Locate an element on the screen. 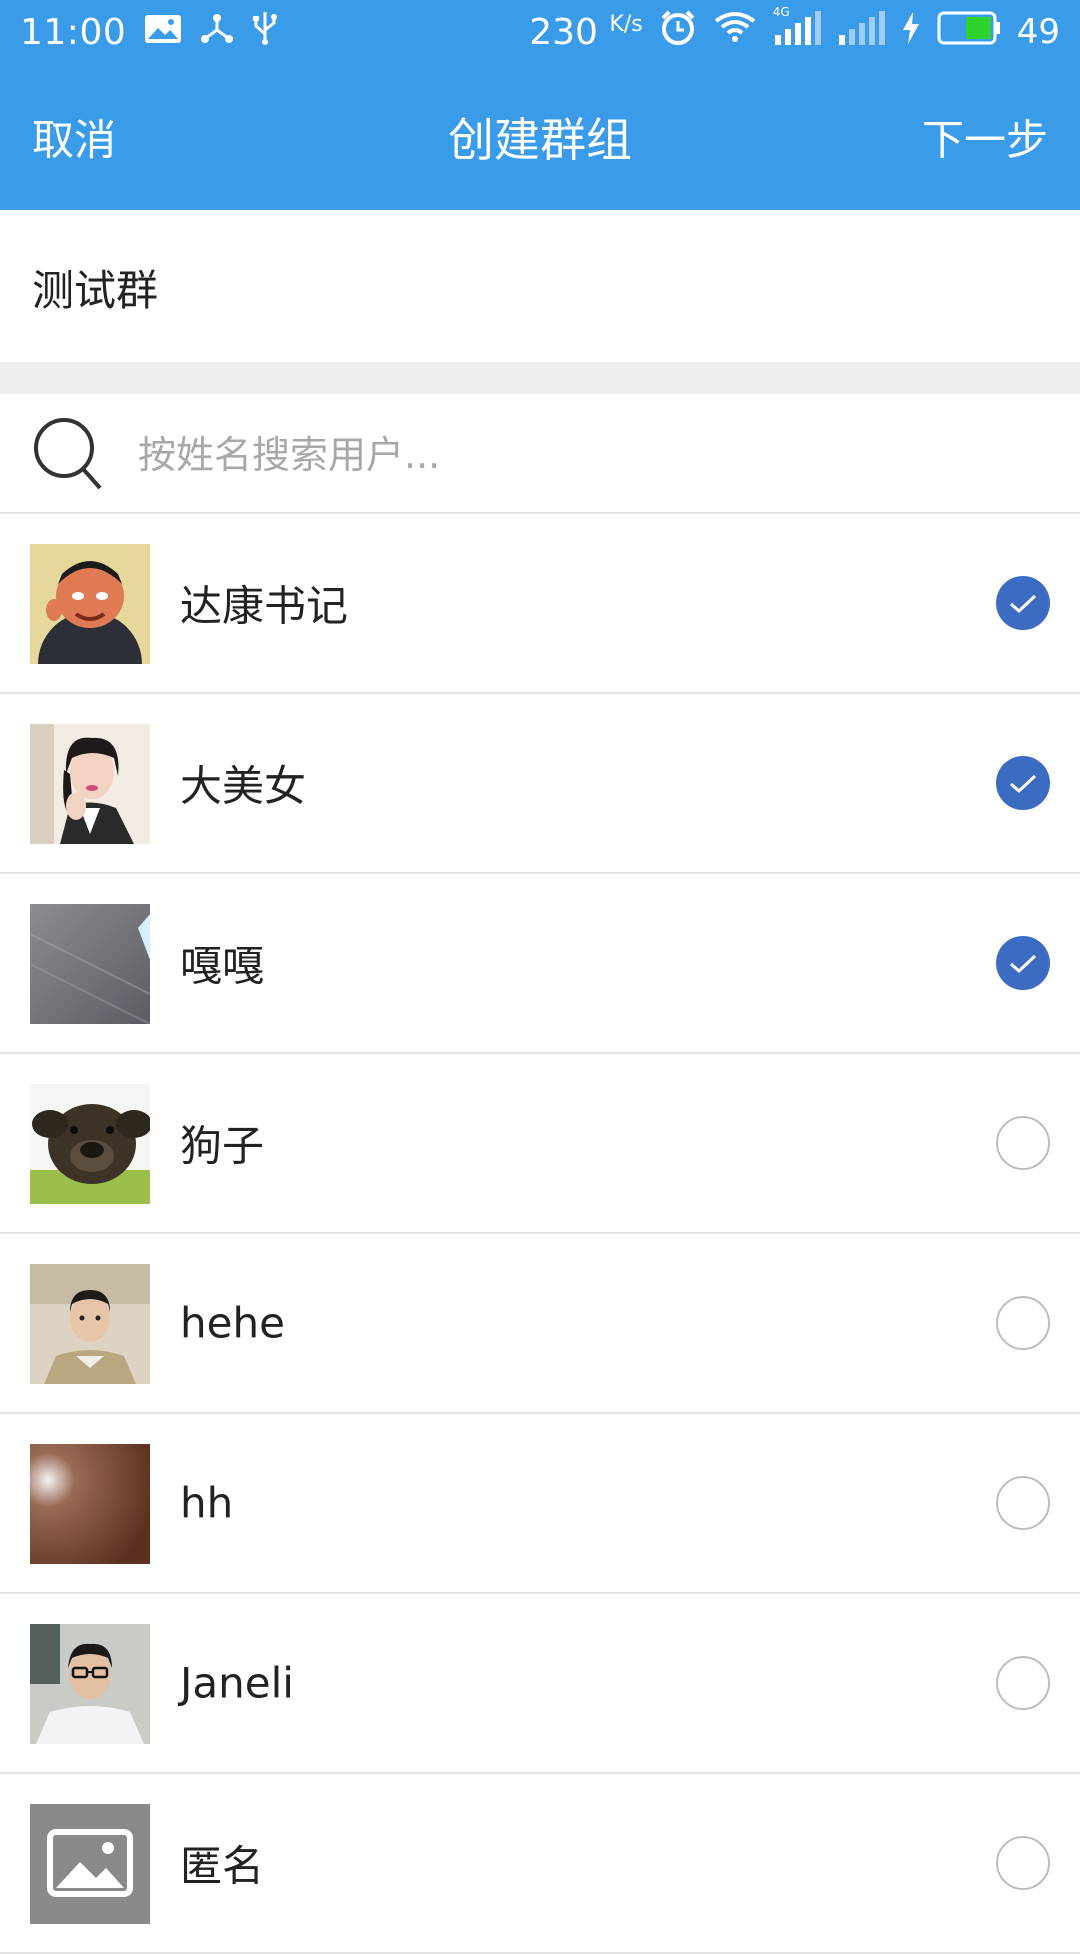 This screenshot has width=1080, height=1954. signal-icon: 4G is located at coordinates (797, 29).